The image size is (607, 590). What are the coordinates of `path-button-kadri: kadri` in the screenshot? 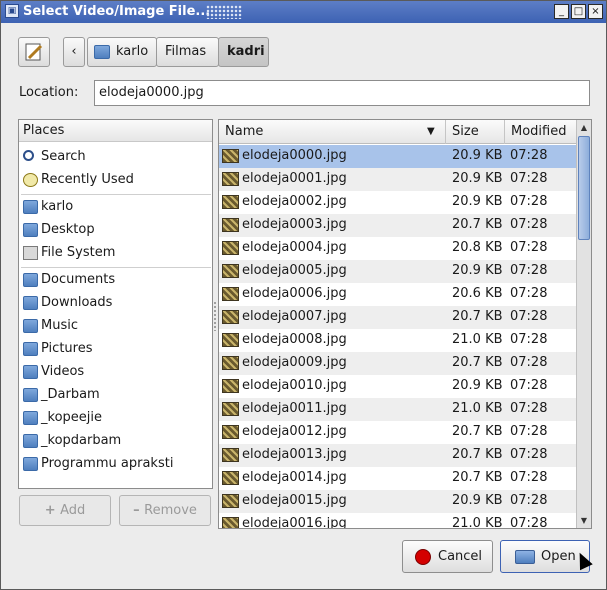 It's located at (243, 52).